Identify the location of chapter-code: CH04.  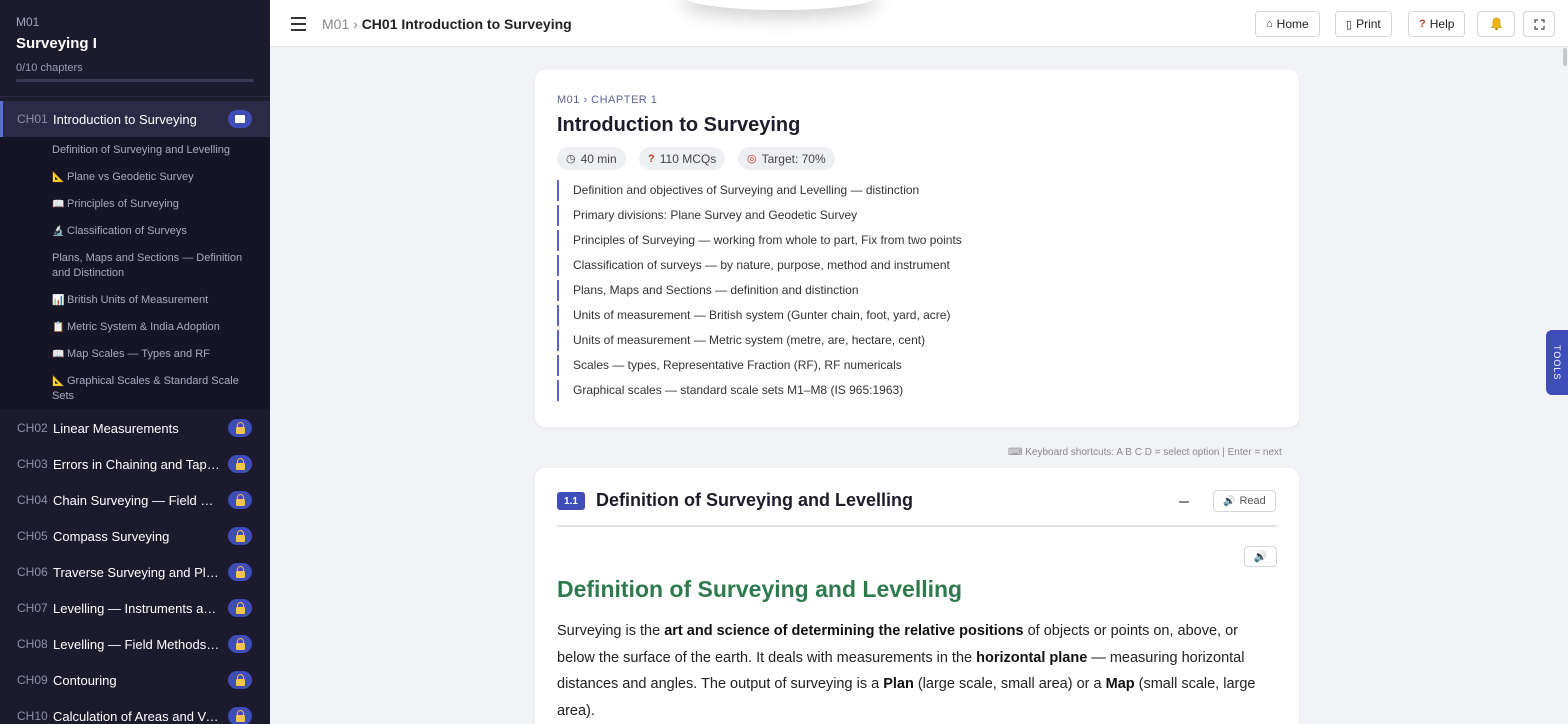
(32, 500).